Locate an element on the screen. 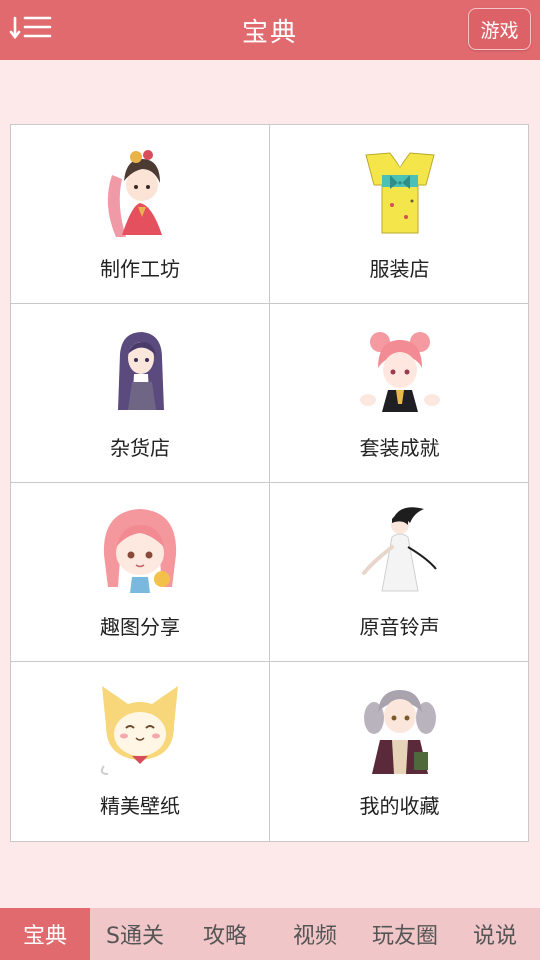 The width and height of the screenshot is (540, 960). grid-item-label: 服装店 is located at coordinates (399, 269).